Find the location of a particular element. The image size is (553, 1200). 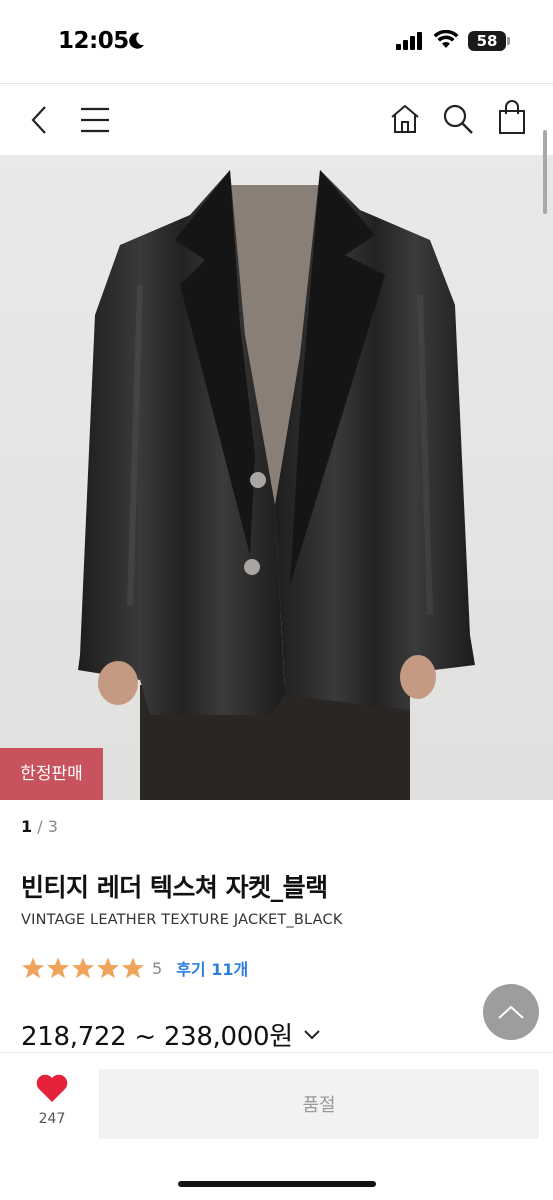

price-range: 218,722 ~ 238,000원 is located at coordinates (171, 1034).